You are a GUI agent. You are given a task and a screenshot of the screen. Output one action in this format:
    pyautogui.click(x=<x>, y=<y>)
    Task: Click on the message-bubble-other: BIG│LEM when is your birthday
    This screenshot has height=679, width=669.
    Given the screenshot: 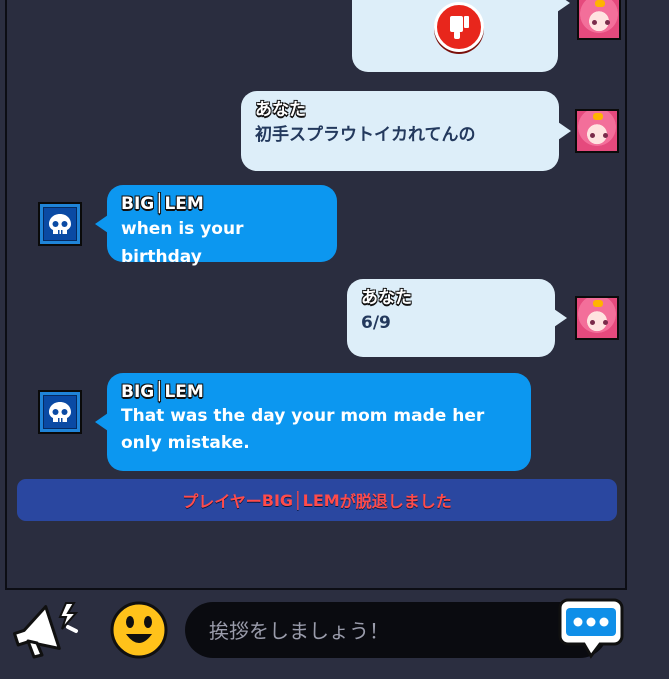 What is the action you would take?
    pyautogui.click(x=216, y=226)
    